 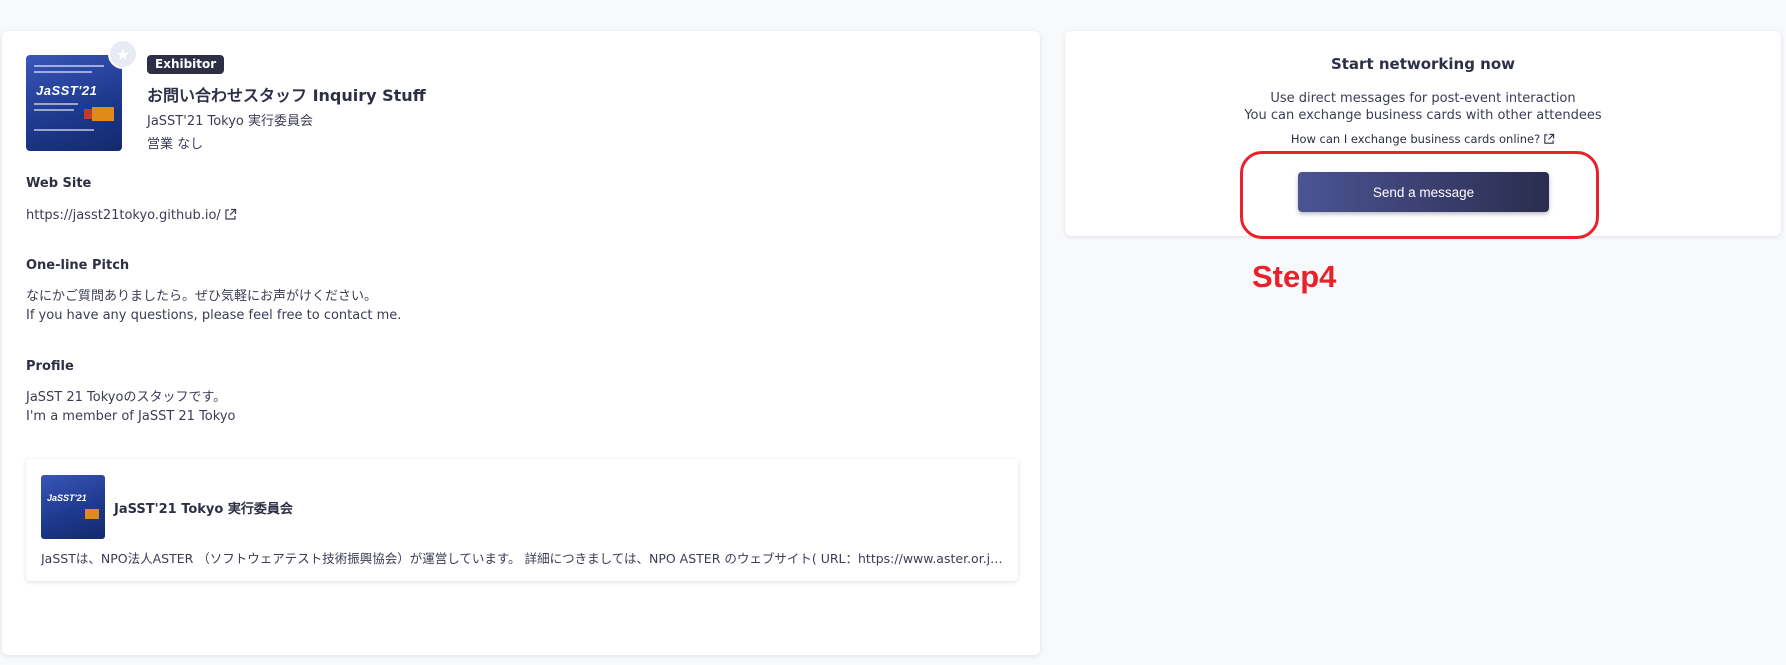 What do you see at coordinates (186, 64) in the screenshot?
I see `exhibitor-badge: Exhibitor` at bounding box center [186, 64].